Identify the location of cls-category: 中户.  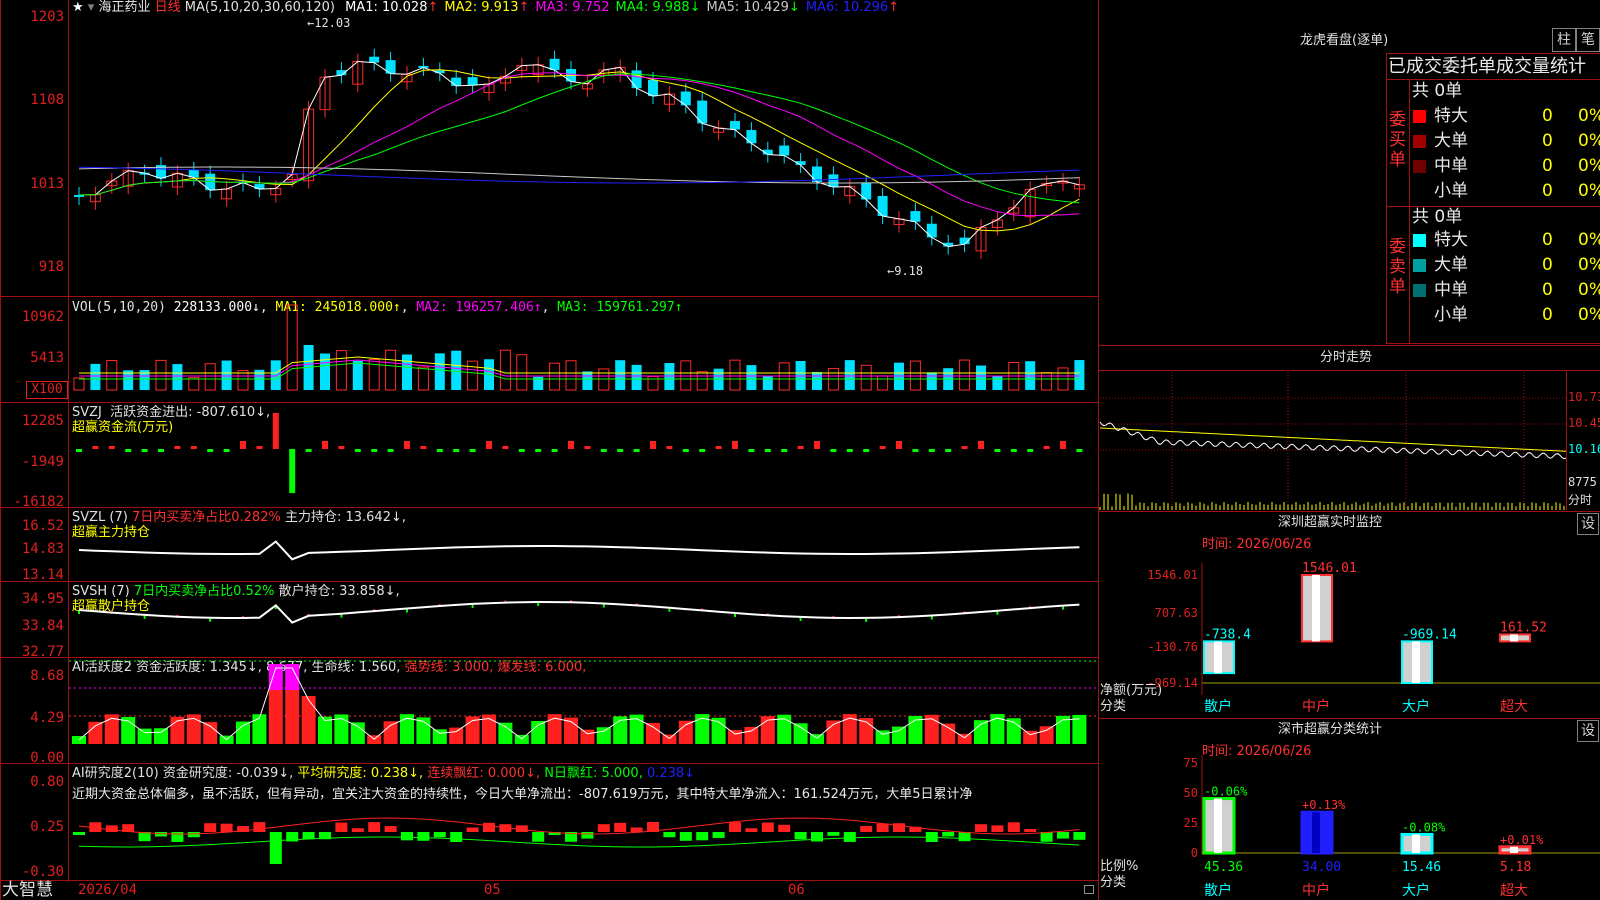
(1316, 890).